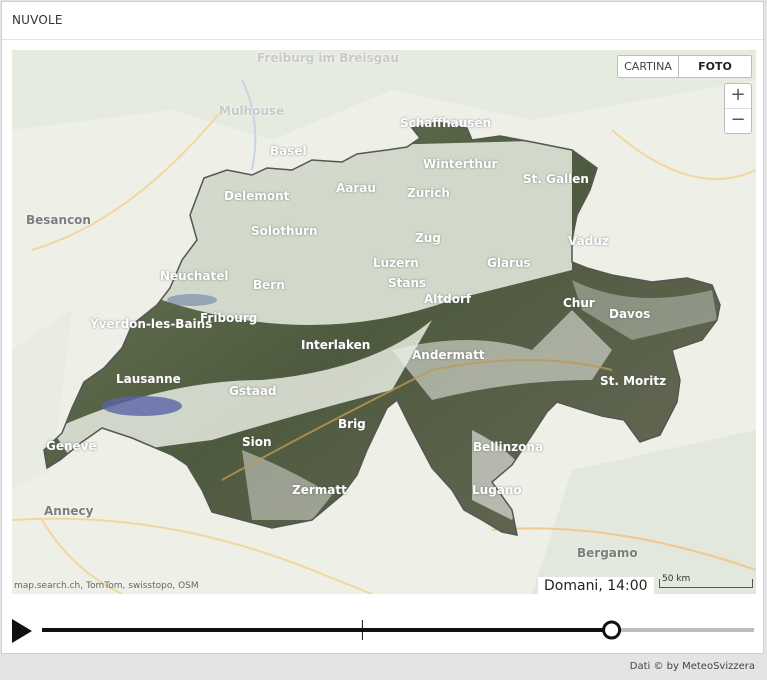 This screenshot has height=680, width=767. I want to click on scale-label: 50 km, so click(676, 579).